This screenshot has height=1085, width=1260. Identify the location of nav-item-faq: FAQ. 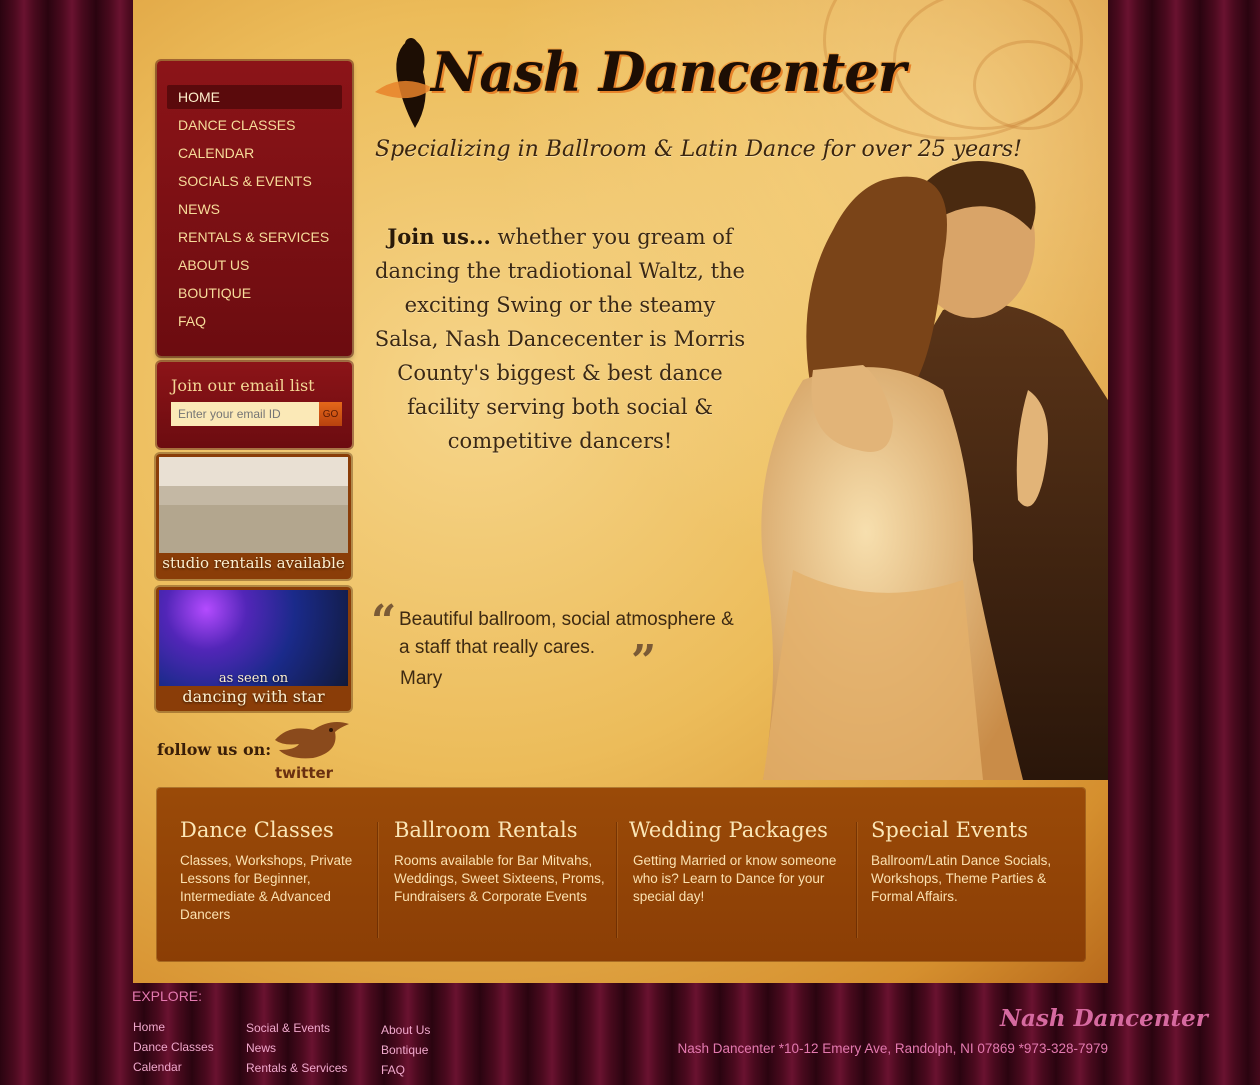
(254, 321).